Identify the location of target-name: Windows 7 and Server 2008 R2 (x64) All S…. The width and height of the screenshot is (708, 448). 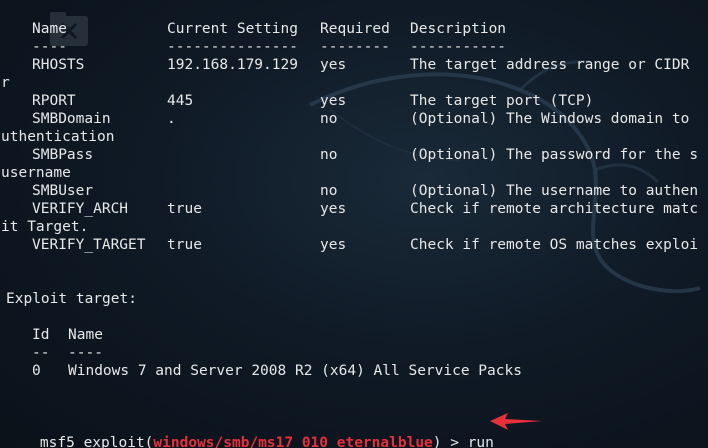
(295, 371).